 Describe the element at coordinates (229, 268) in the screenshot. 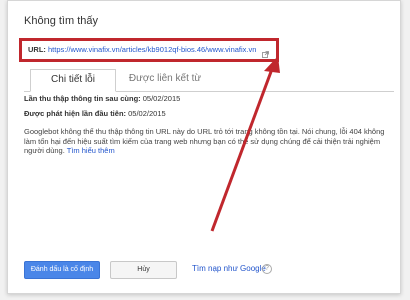

I see `fetch-as-google-link: Tìm nạp như Google` at that location.